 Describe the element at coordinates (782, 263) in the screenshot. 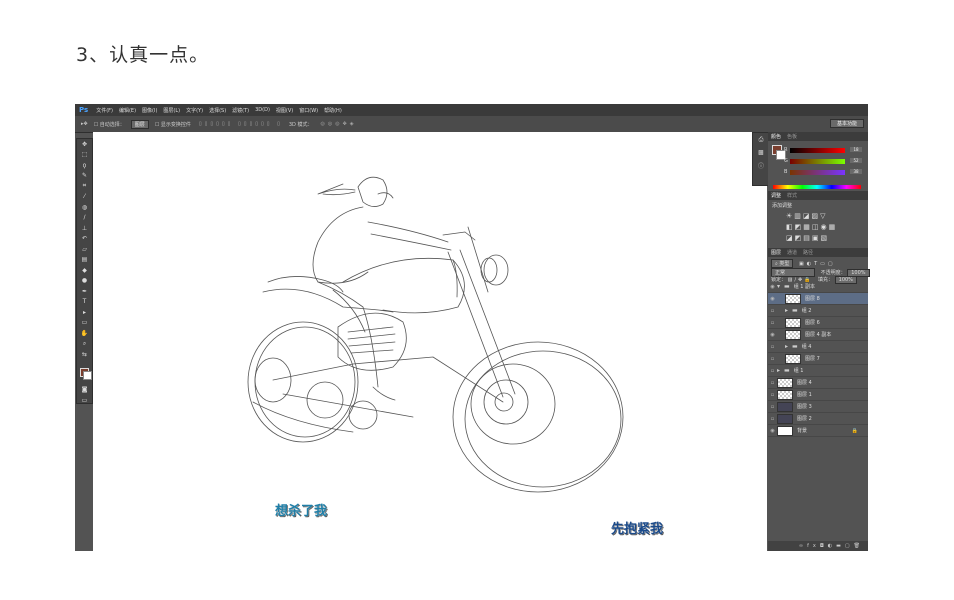

I see `kind-filter-dropdown: ⌕ 类型` at that location.